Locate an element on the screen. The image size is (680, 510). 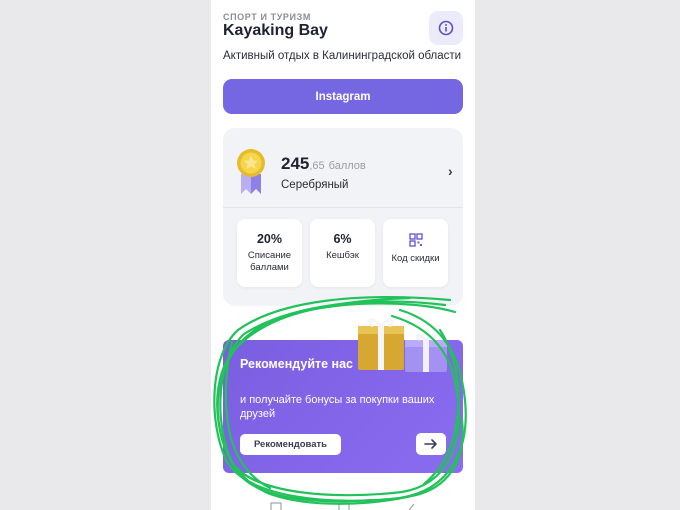
tile-points-writeoff: 20% Списание баллами is located at coordinates (269, 253).